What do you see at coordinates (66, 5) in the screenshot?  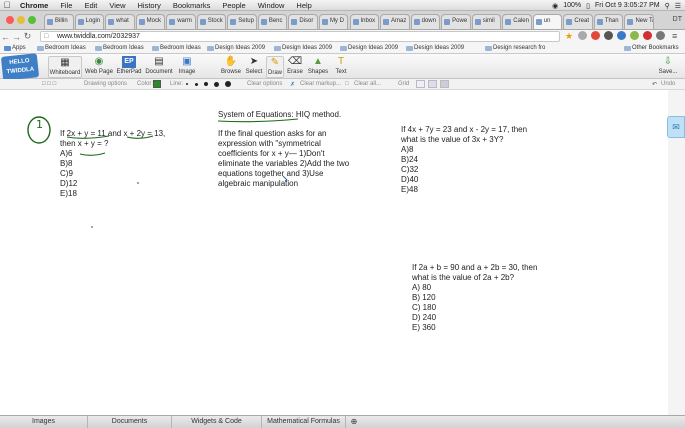 I see `menu-file: File` at bounding box center [66, 5].